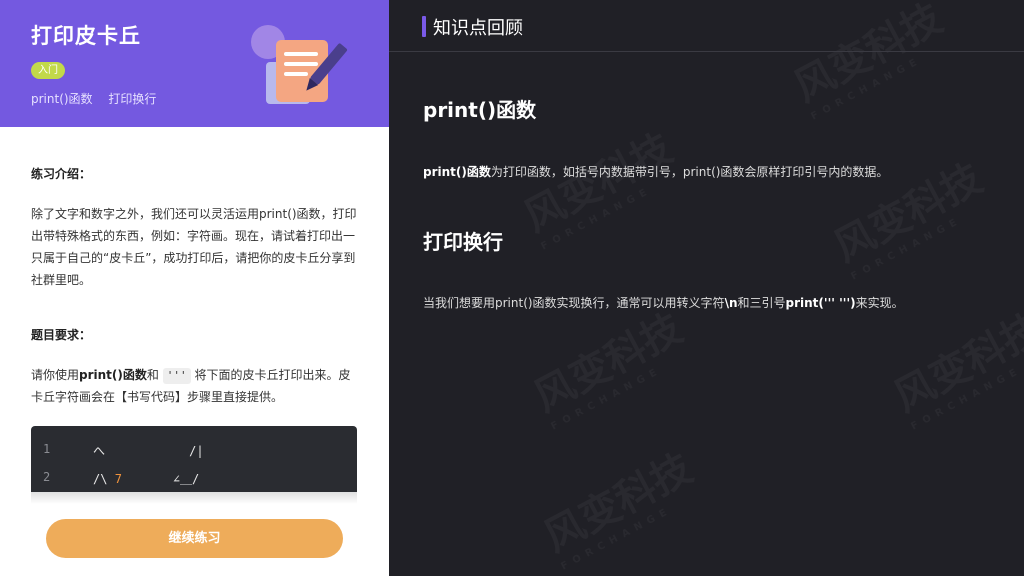 The height and width of the screenshot is (576, 1024). Describe the element at coordinates (689, 172) in the screenshot. I see `section-text-part: 为打印函数，如括号内数据带引号，print()函数会原样打印引号内的数据。` at that location.